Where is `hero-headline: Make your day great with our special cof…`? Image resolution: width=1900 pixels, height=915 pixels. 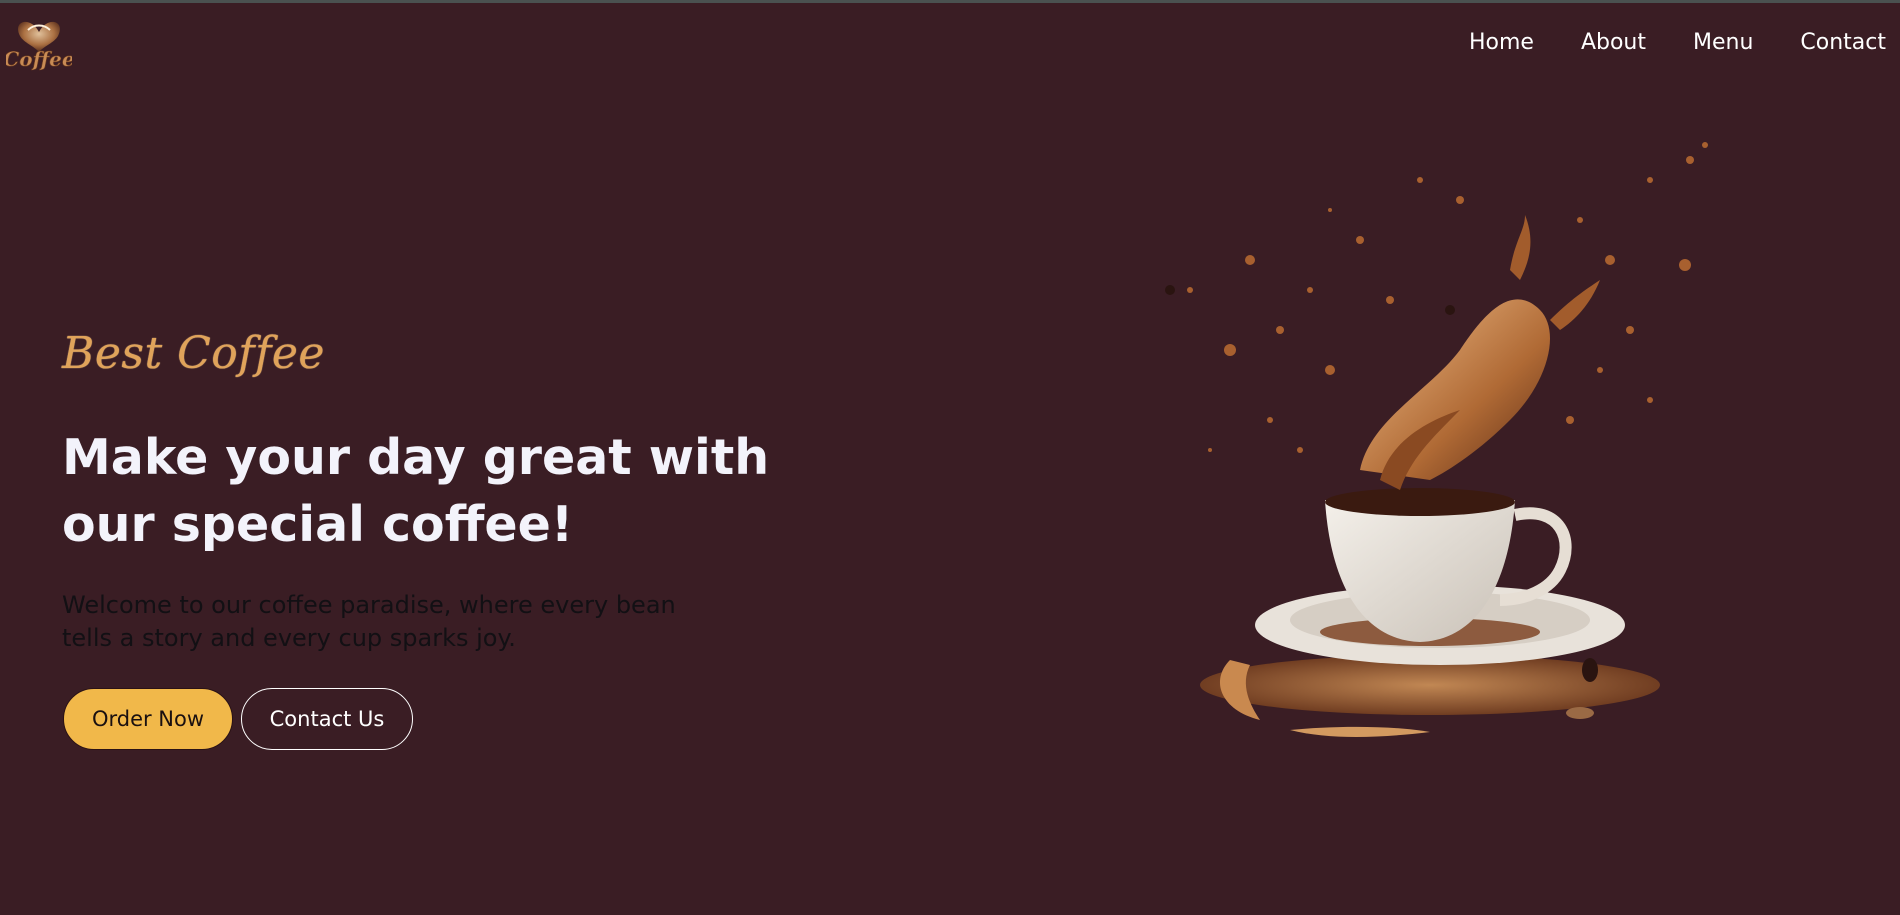 hero-headline: Make your day great with our special cof… is located at coordinates (416, 491).